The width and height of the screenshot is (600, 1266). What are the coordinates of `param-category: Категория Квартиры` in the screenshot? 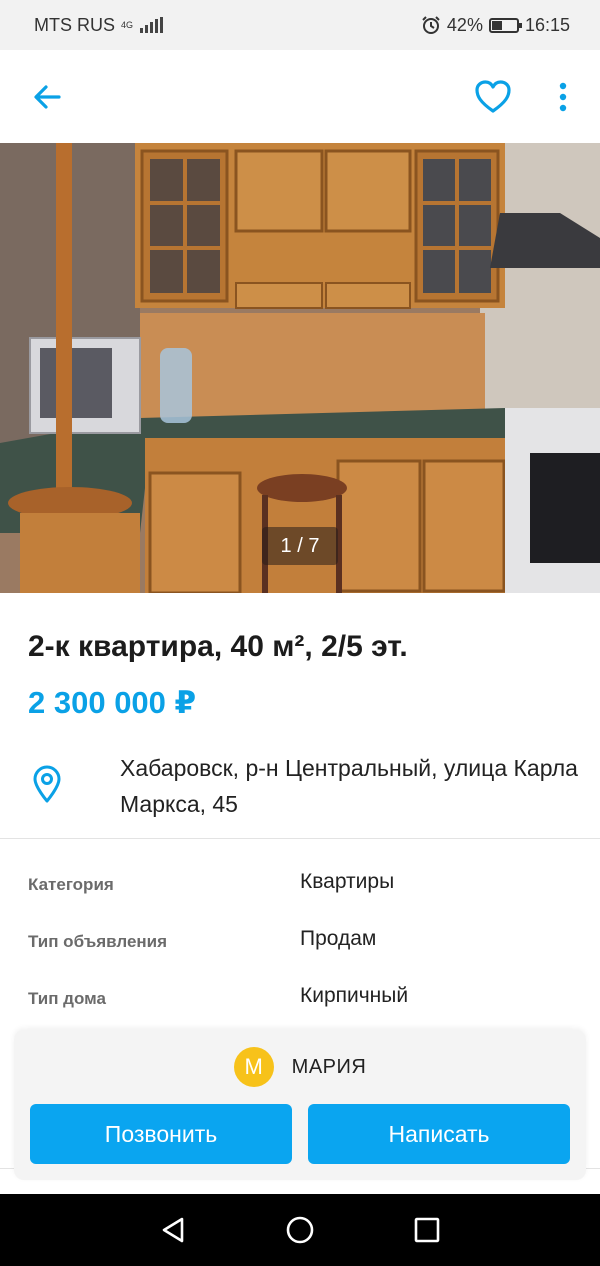 It's located at (308, 885).